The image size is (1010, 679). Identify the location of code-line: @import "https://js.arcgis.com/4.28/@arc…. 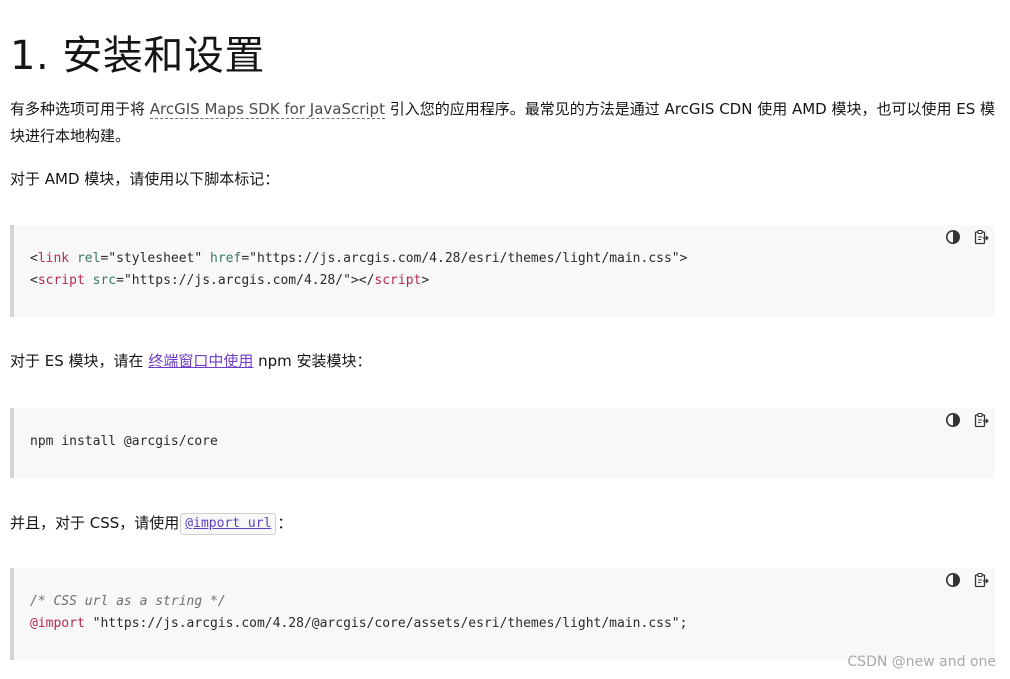
(359, 623).